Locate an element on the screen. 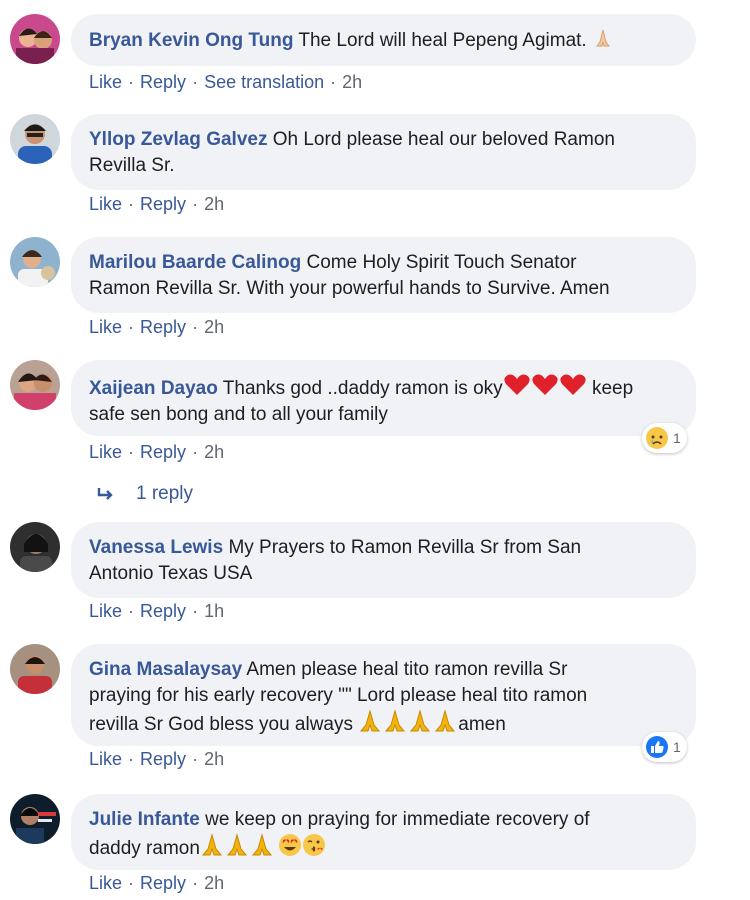 The height and width of the screenshot is (900, 750). comment-text: Thanks god ..daddy ramon is oky is located at coordinates (362, 388).